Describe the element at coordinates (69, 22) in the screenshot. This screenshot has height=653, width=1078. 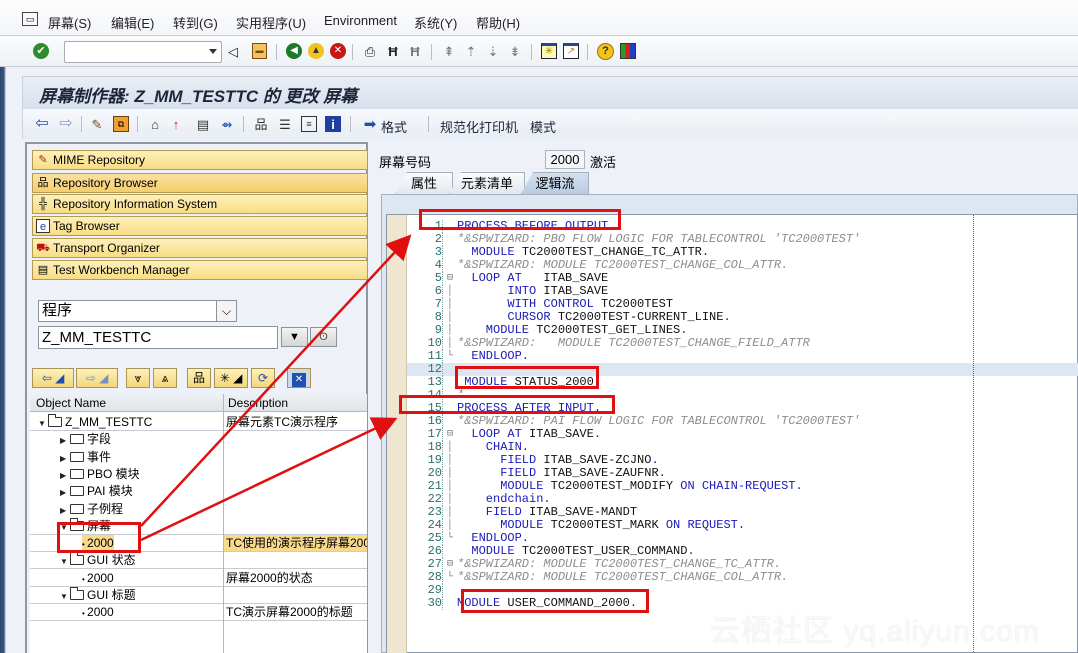
I see `menu-screen: 屏幕(S)` at that location.